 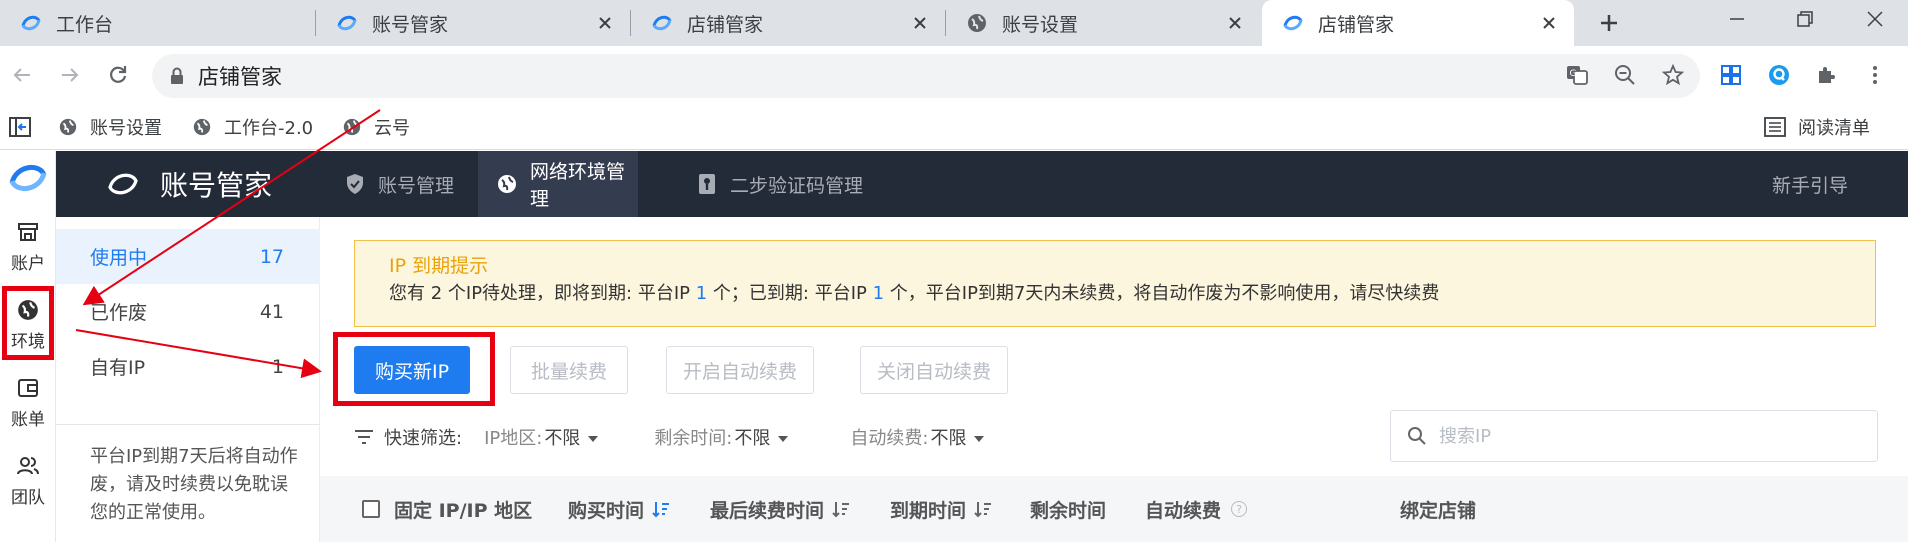 What do you see at coordinates (1068, 509) in the screenshot?
I see `col-remaining-time: 剩余时间` at bounding box center [1068, 509].